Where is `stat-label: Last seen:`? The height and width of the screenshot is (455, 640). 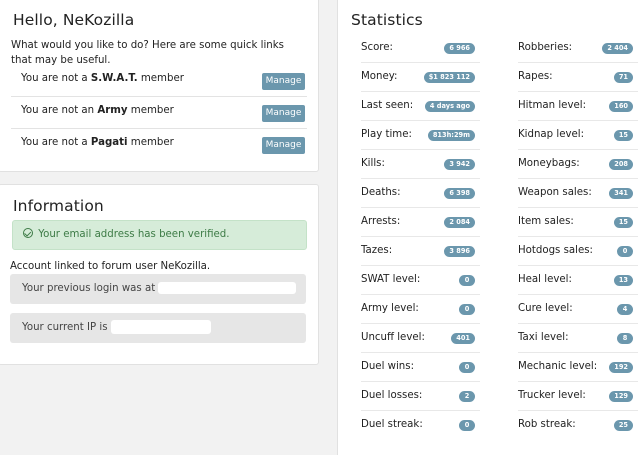 stat-label: Last seen: is located at coordinates (387, 105).